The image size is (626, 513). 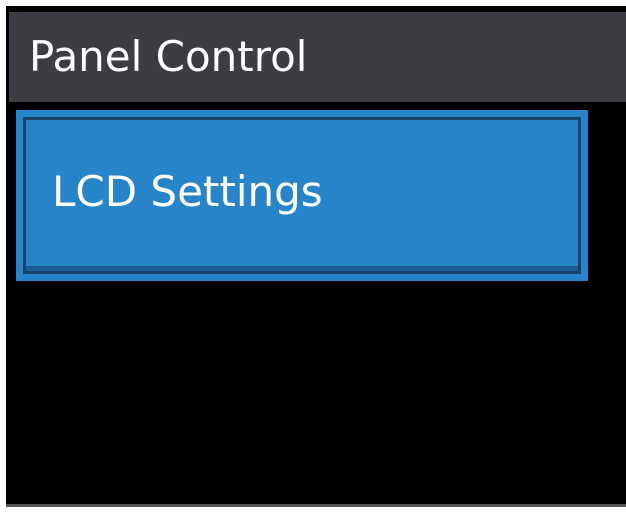 I want to click on page-title: Panel Control, so click(x=168, y=56).